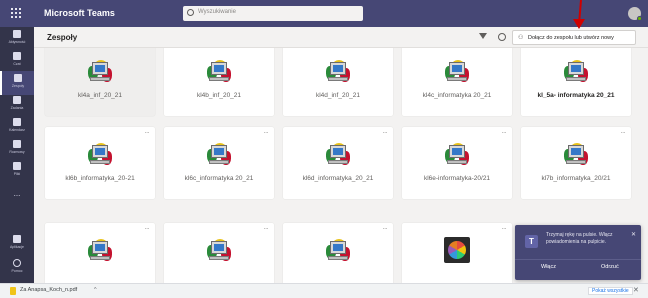 Image resolution: width=648 pixels, height=298 pixels. Describe the element at coordinates (324, 290) in the screenshot. I see `download-bar: Za Anapsa_Koch_n.pdf ^ Pokaż wszystkie ✕` at that location.